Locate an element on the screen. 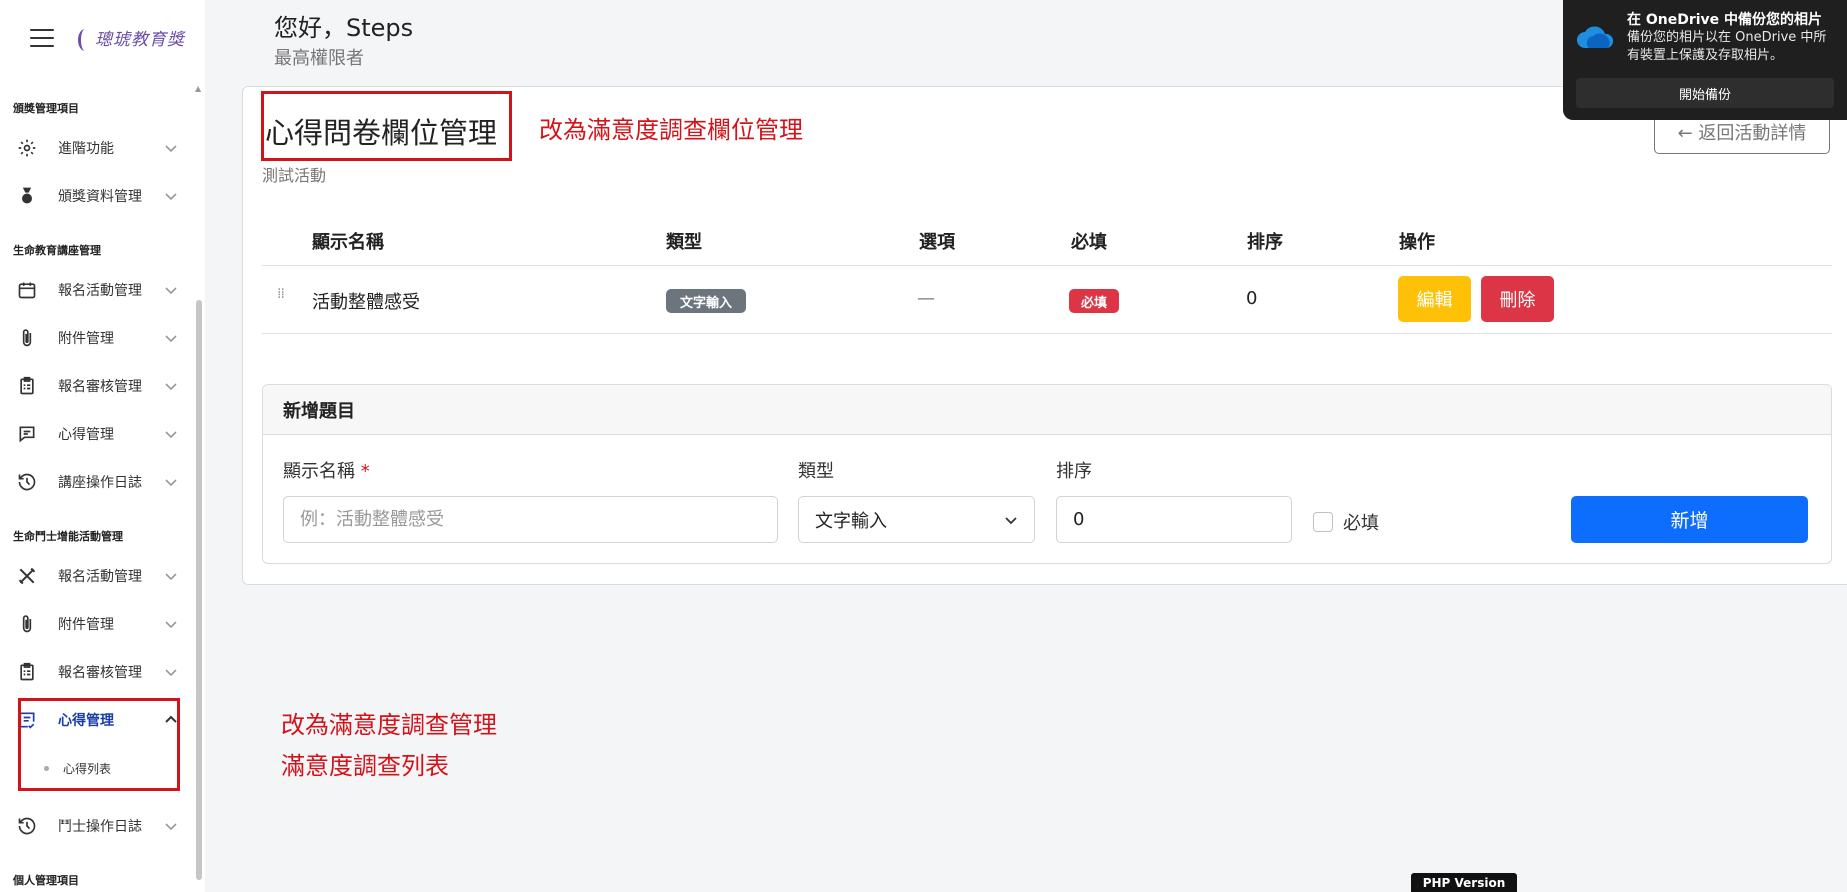  sidebar-item-fighter-logs: 鬥士操作日誌 is located at coordinates (97, 826).